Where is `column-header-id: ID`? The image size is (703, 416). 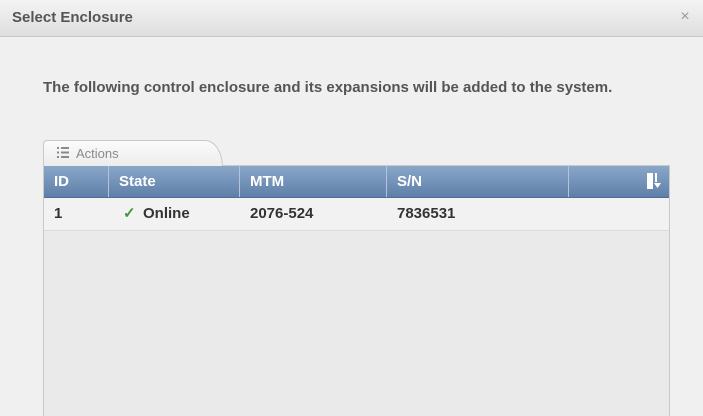 column-header-id: ID is located at coordinates (76, 181).